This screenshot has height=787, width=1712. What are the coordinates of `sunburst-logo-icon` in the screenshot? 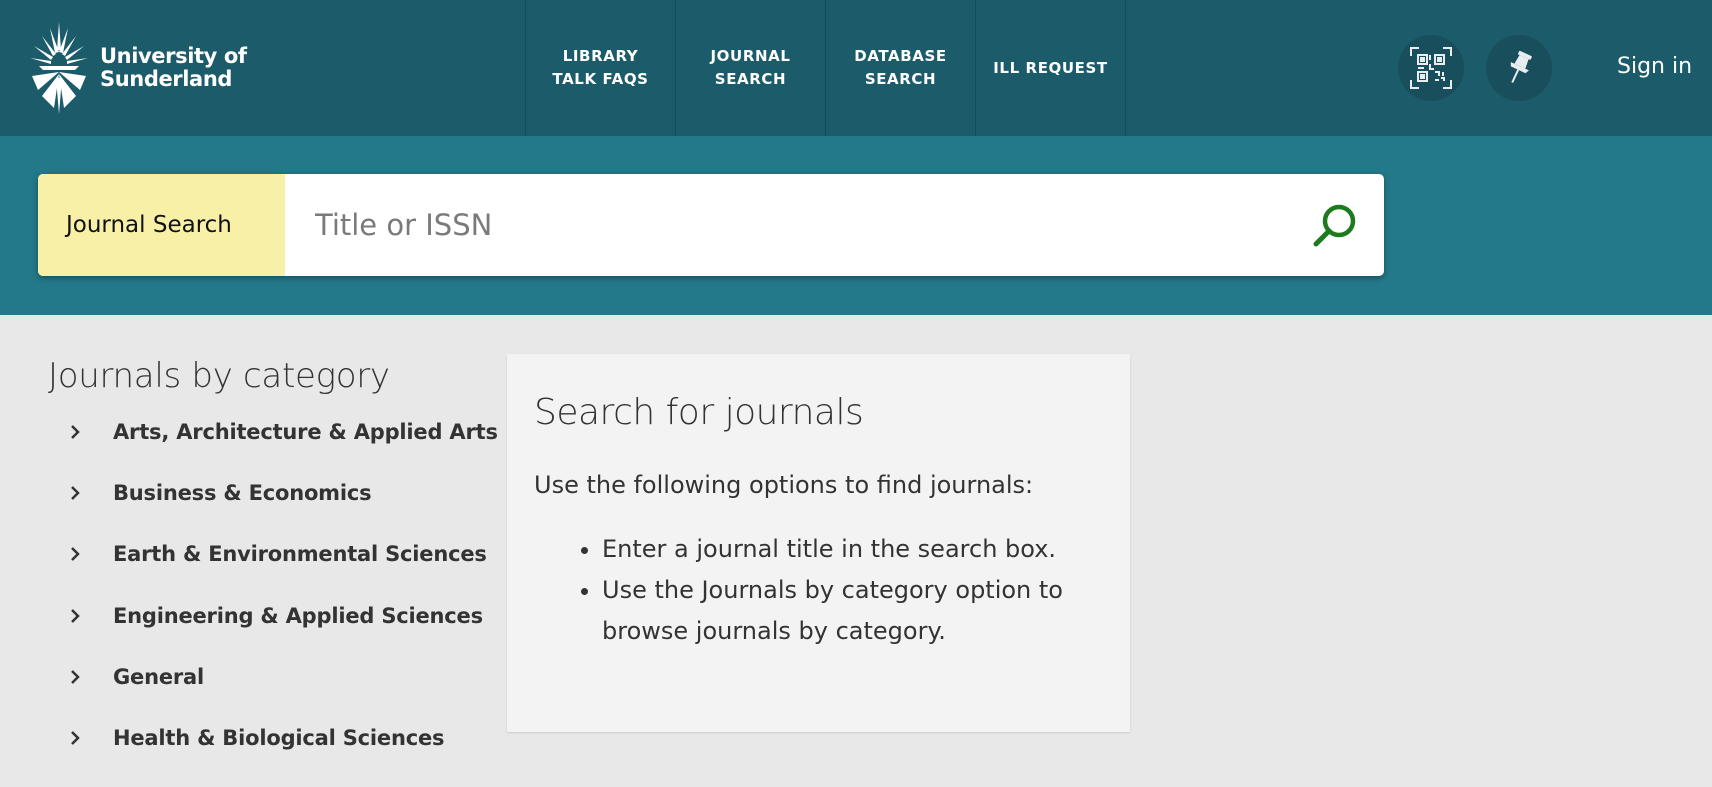 It's located at (59, 68).